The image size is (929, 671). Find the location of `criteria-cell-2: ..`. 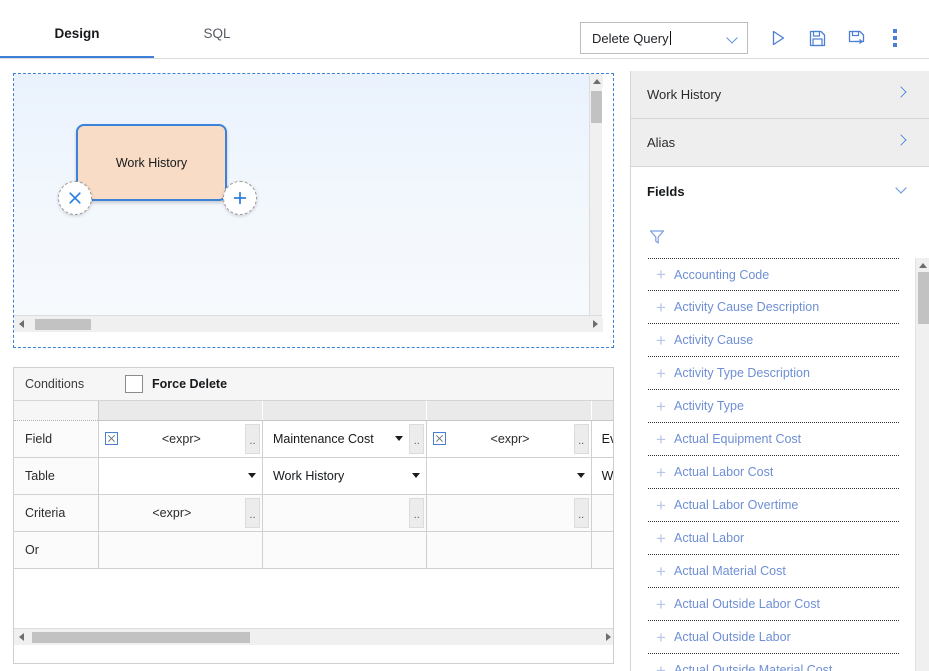

criteria-cell-2: .. is located at coordinates (345, 513).